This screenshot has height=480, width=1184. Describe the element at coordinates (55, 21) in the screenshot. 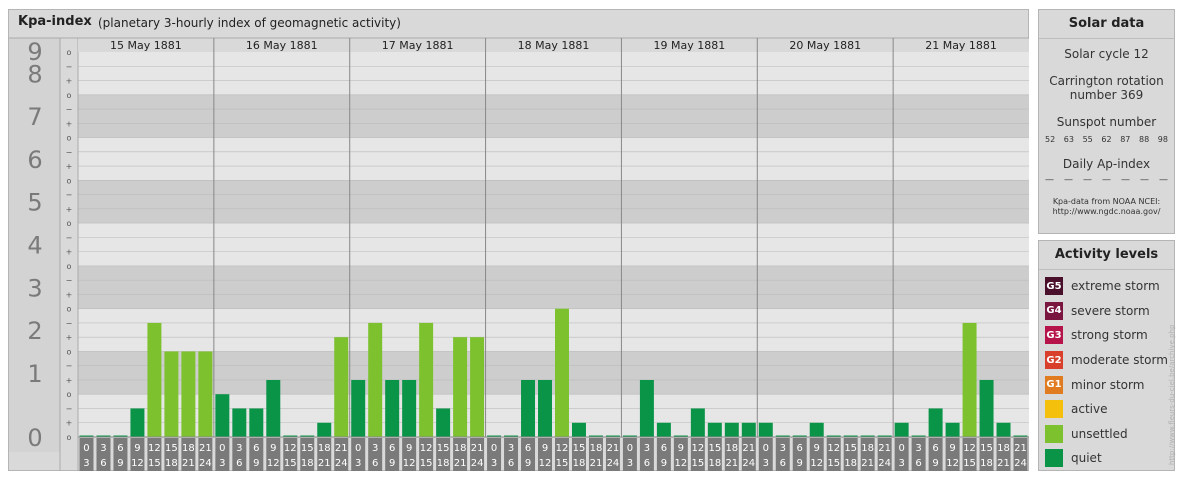

I see `chart-title: Kpa-index` at that location.